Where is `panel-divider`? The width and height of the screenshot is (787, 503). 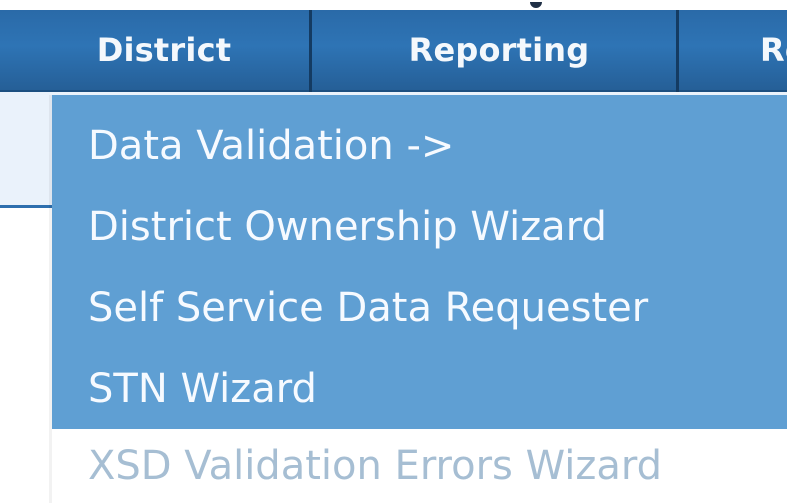
panel-divider is located at coordinates (30, 206).